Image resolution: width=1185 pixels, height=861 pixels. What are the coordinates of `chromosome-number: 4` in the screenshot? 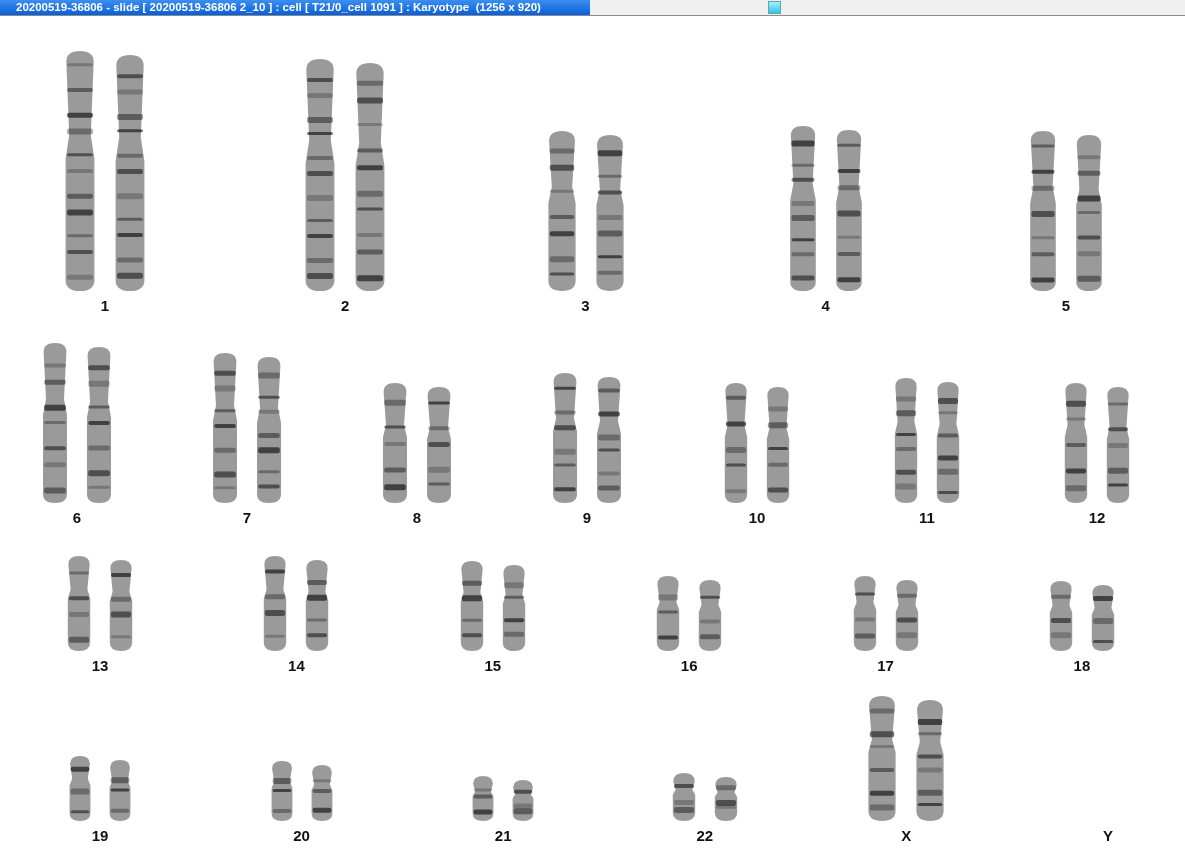 It's located at (825, 305).